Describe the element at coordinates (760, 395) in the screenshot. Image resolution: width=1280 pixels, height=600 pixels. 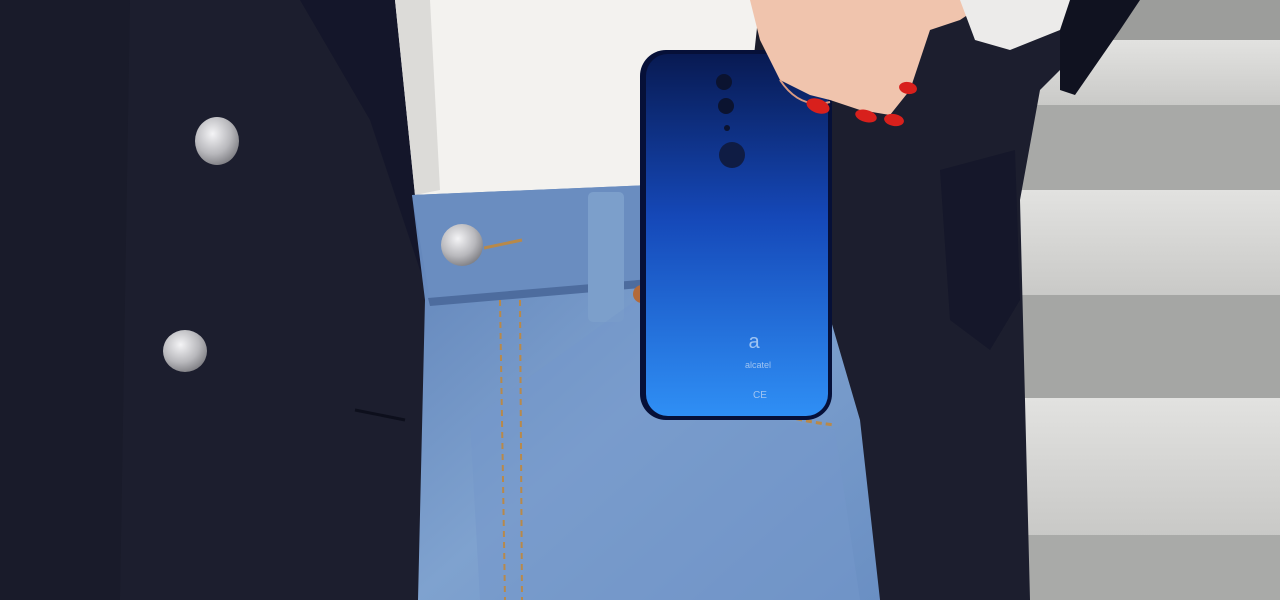
I see `phone-regulatory-mark: CE` at that location.